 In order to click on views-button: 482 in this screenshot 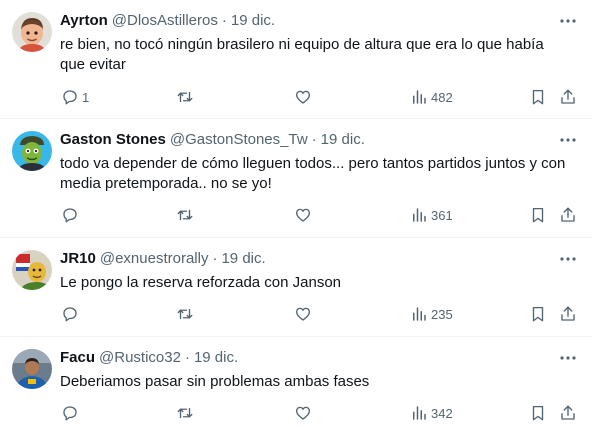, I will do `click(431, 97)`.